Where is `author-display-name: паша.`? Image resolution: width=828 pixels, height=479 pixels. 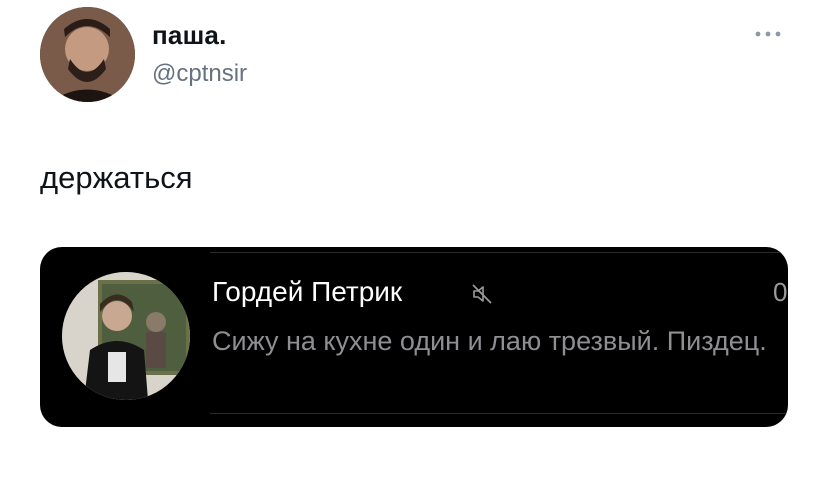 author-display-name: паша. is located at coordinates (189, 35).